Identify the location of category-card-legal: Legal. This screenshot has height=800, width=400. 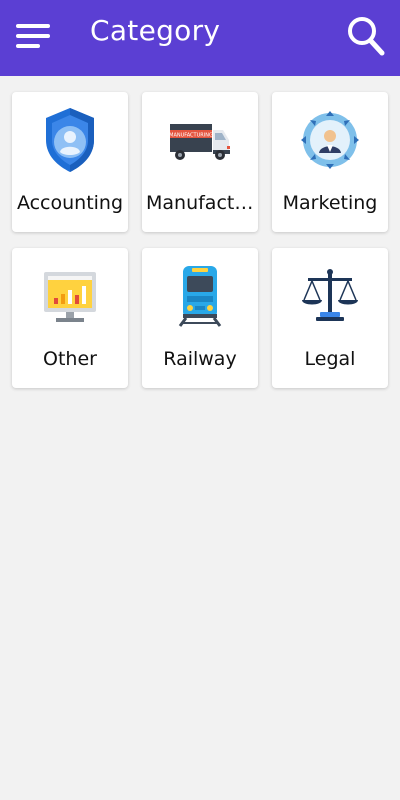
(330, 318).